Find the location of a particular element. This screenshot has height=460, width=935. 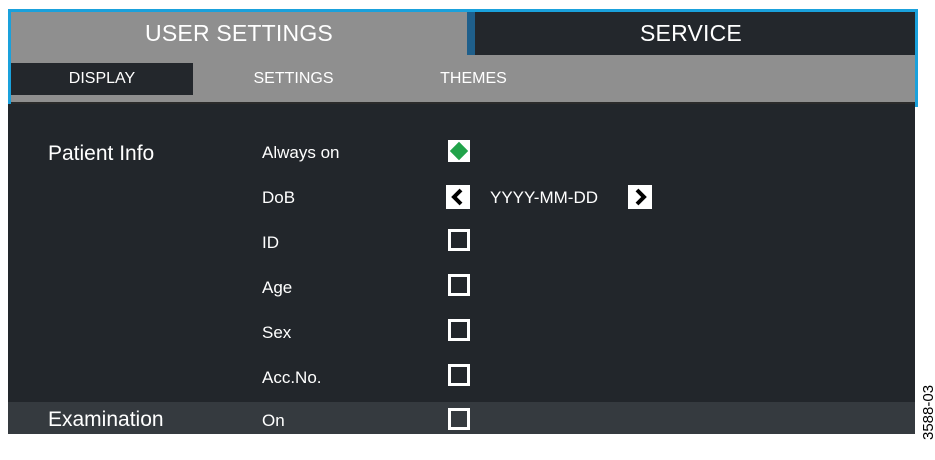

label-acc-no: Acc.No. is located at coordinates (292, 377).